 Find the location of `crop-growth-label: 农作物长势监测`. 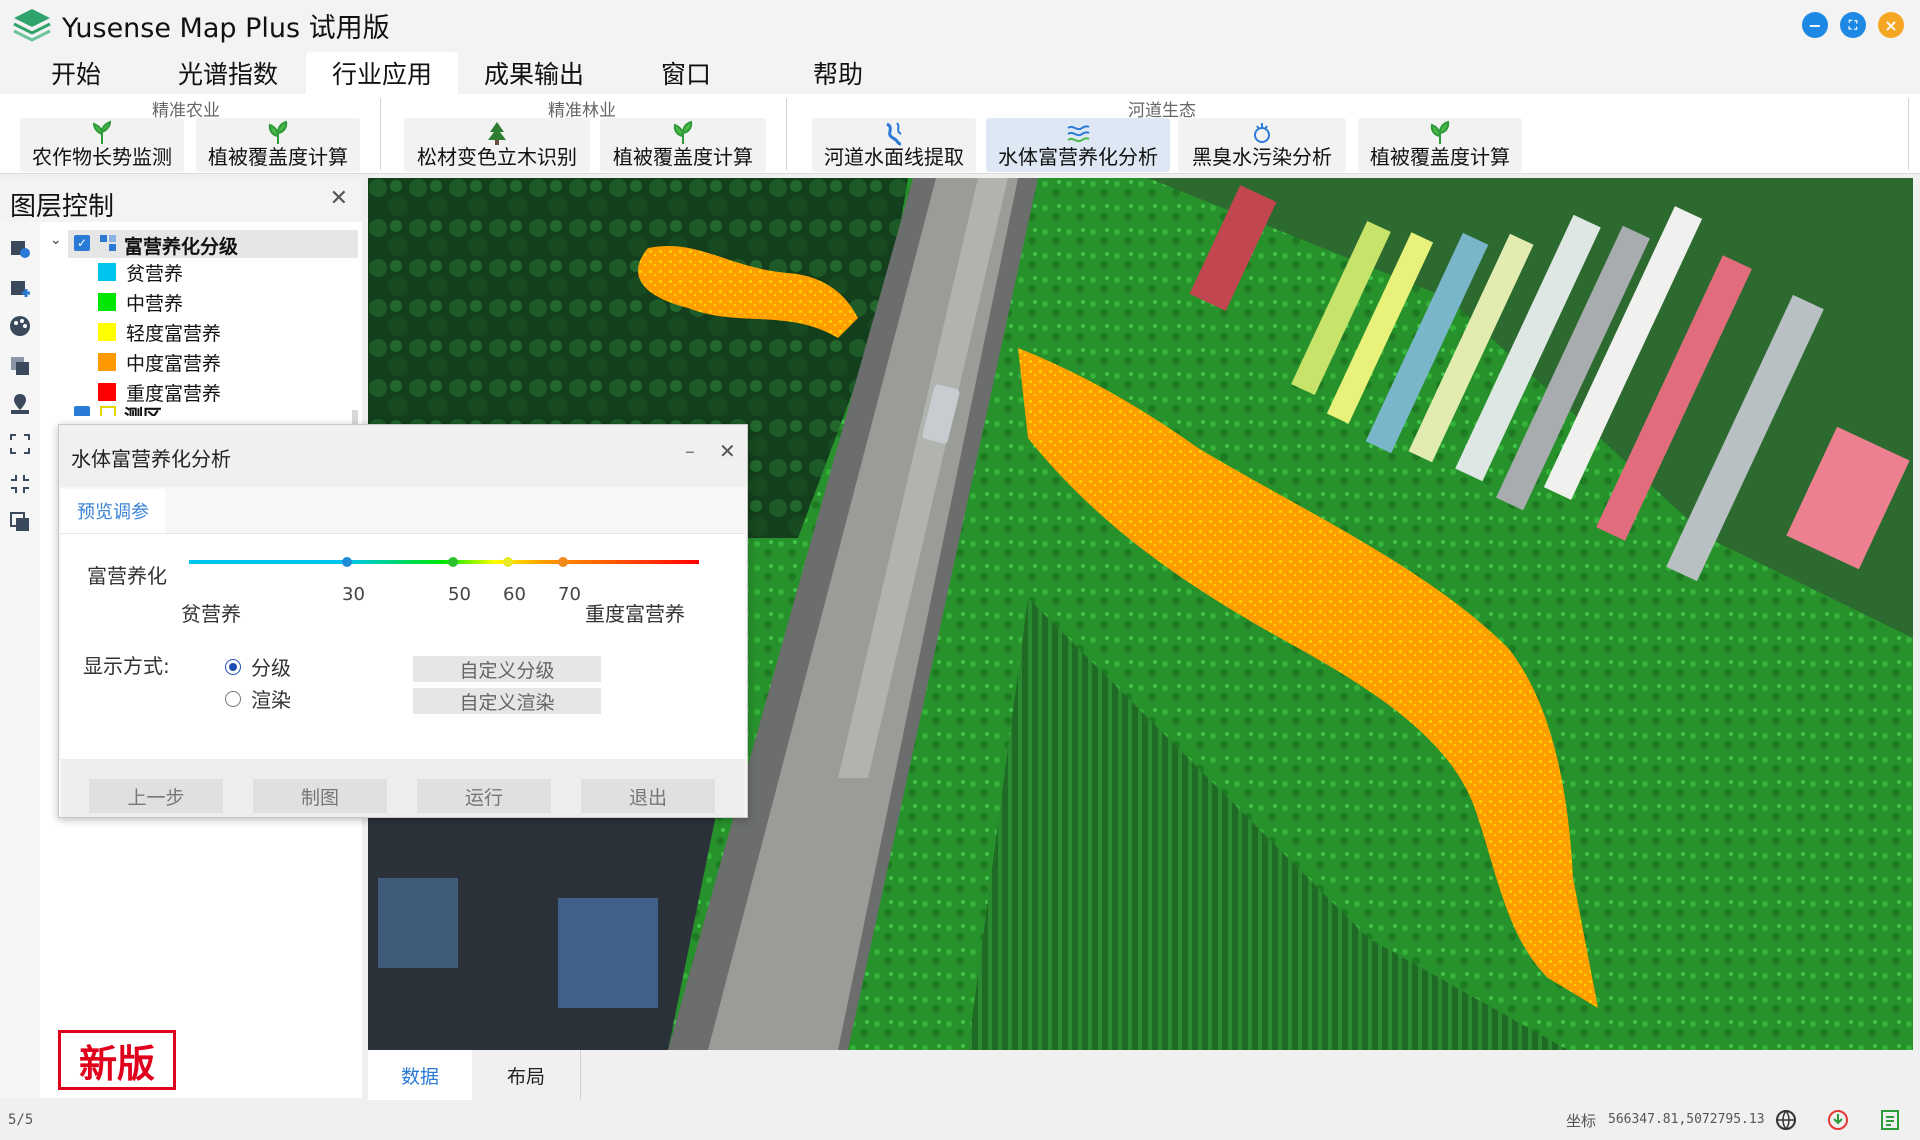

crop-growth-label: 农作物长势监测 is located at coordinates (102, 157).